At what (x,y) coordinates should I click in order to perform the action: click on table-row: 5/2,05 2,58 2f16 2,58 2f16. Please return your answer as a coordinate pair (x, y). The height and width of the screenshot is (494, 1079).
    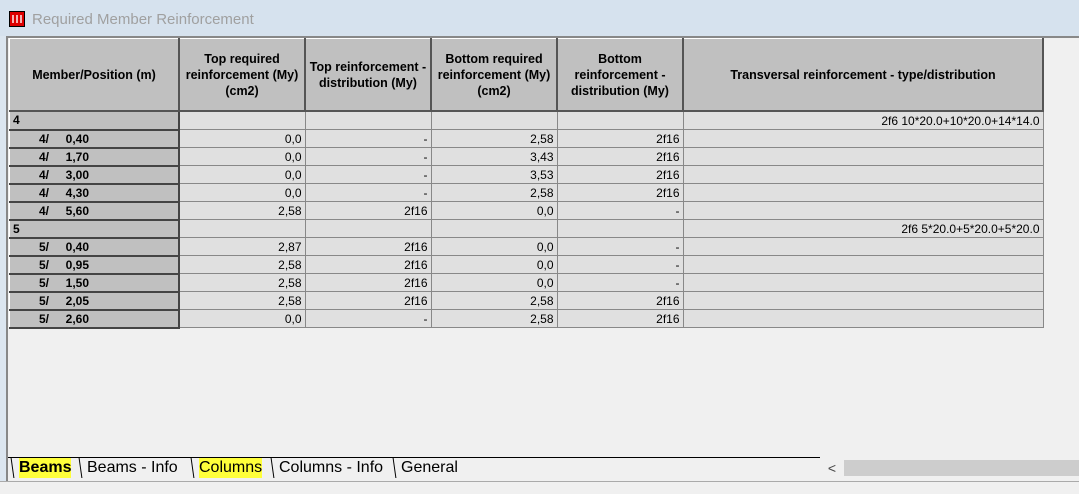
    Looking at the image, I should click on (526, 301).